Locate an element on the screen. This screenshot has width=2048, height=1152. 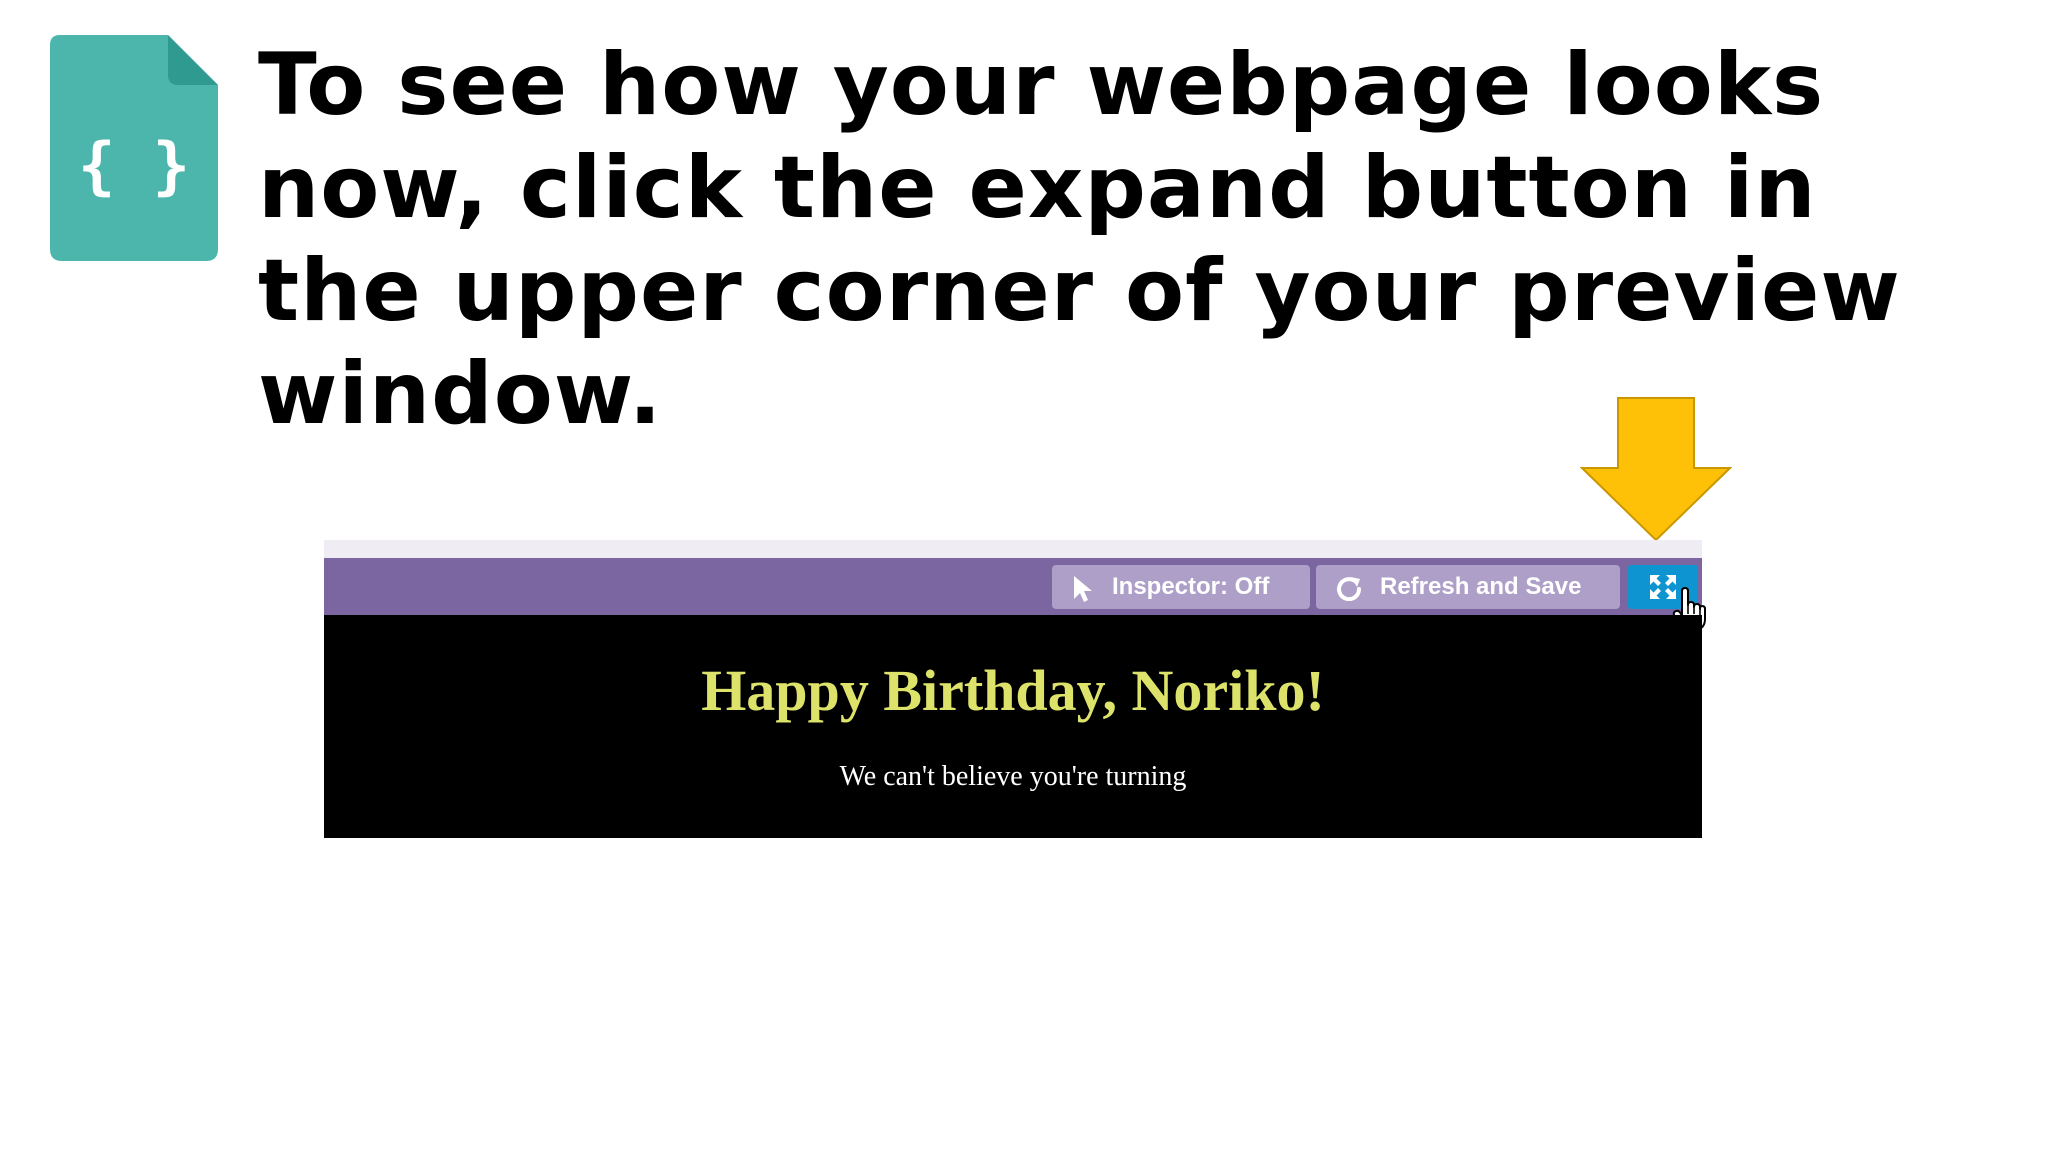
refresh-and-save-button: Refresh and Save is located at coordinates (1468, 587).